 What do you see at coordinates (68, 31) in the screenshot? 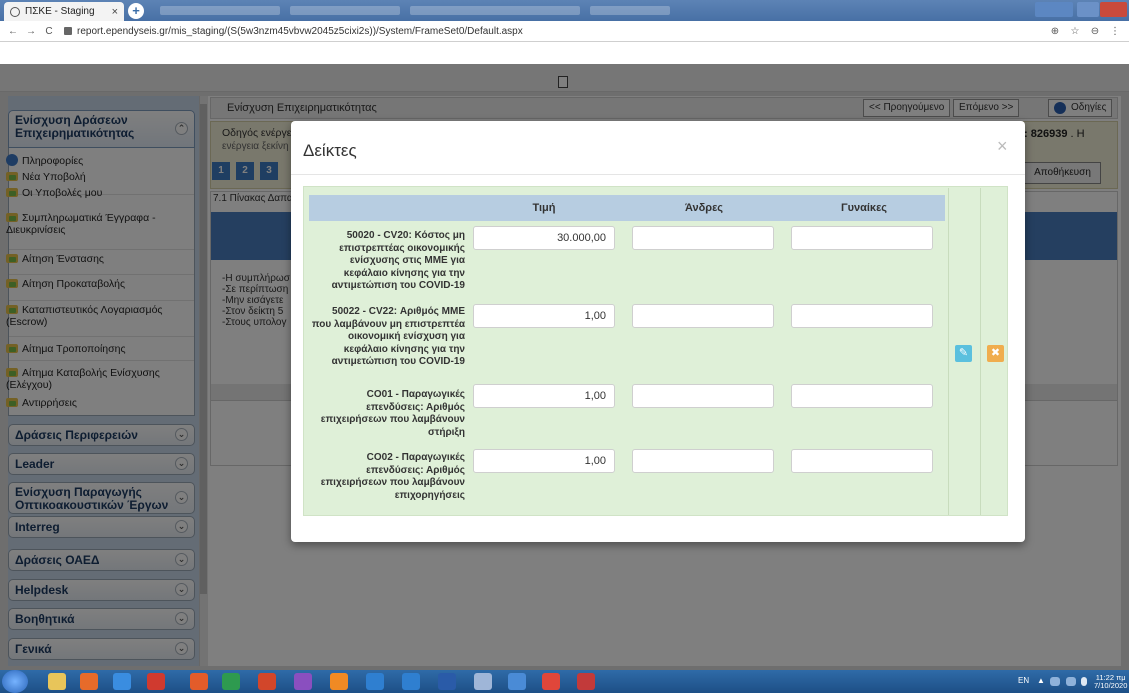
I see `lock-icon` at bounding box center [68, 31].